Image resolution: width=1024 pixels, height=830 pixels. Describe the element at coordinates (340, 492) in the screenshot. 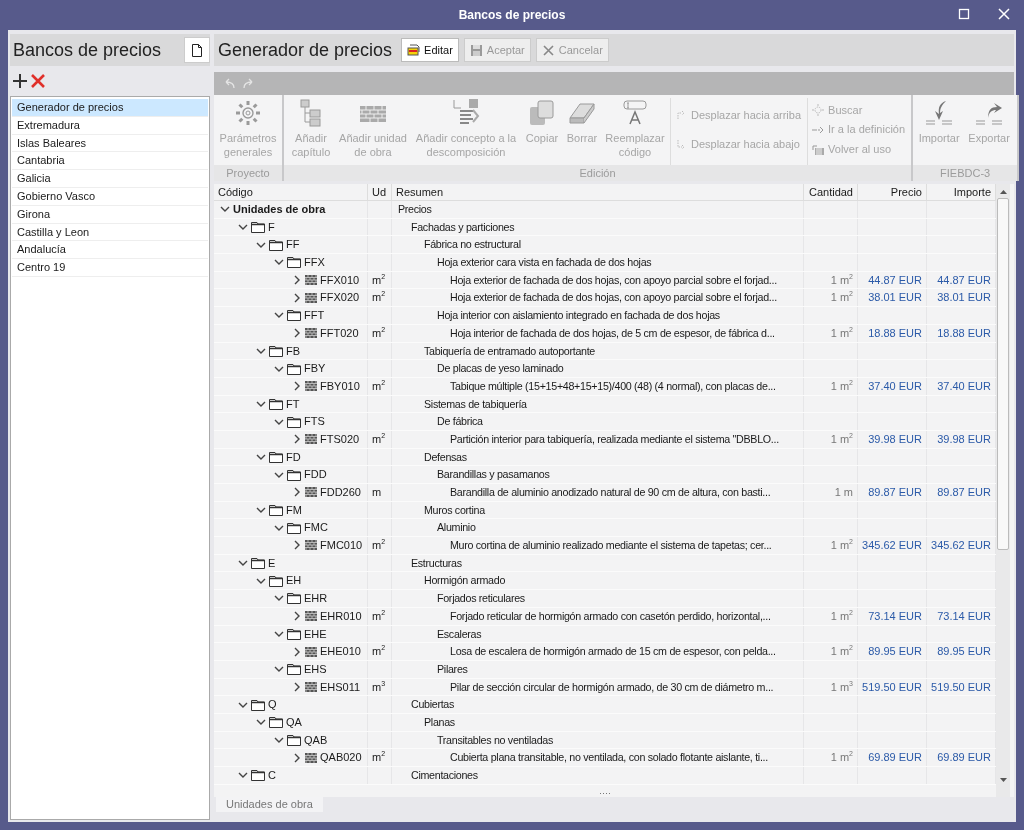

I see `table-cell-text: FDD260` at that location.